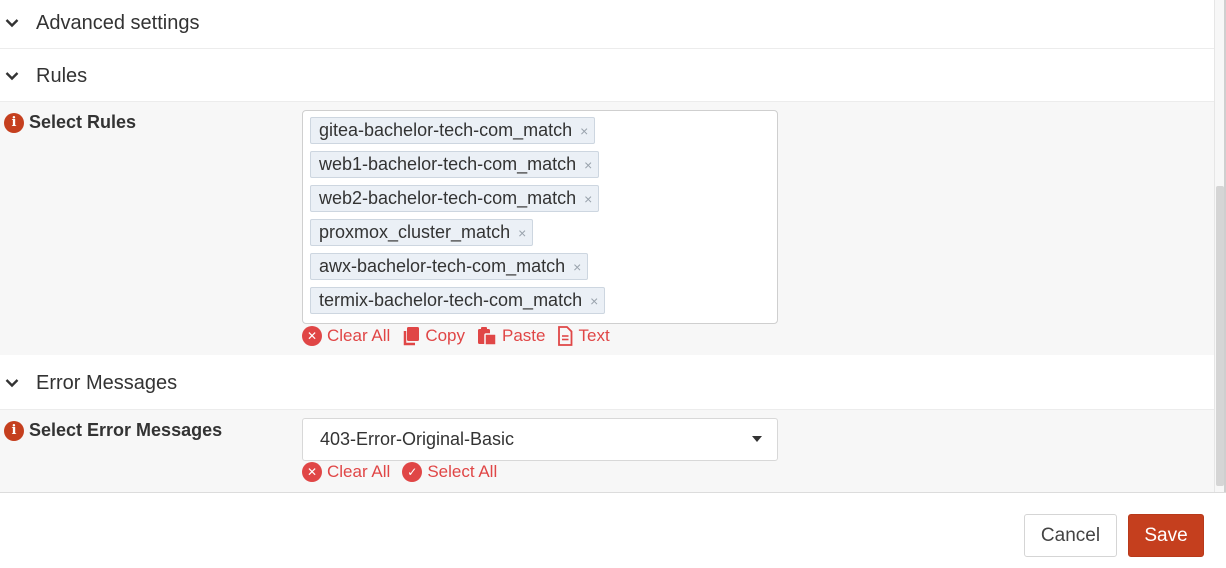 The width and height of the screenshot is (1226, 568). What do you see at coordinates (607, 23) in the screenshot?
I see `section-advanced-settings: Advanced settings` at bounding box center [607, 23].